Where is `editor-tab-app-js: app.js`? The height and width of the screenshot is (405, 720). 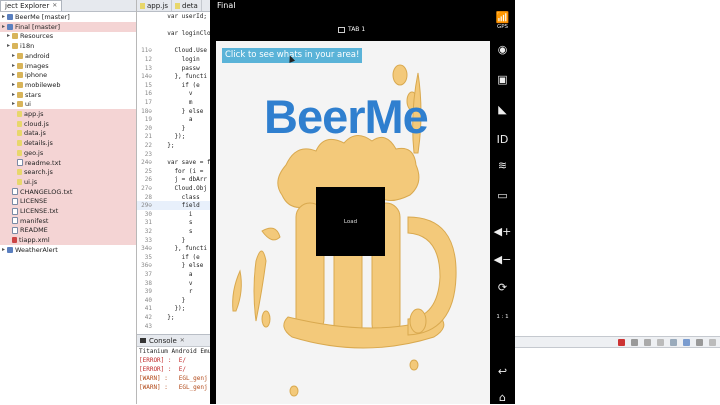
editor-tab-app-js: app.js is located at coordinates (154, 5).